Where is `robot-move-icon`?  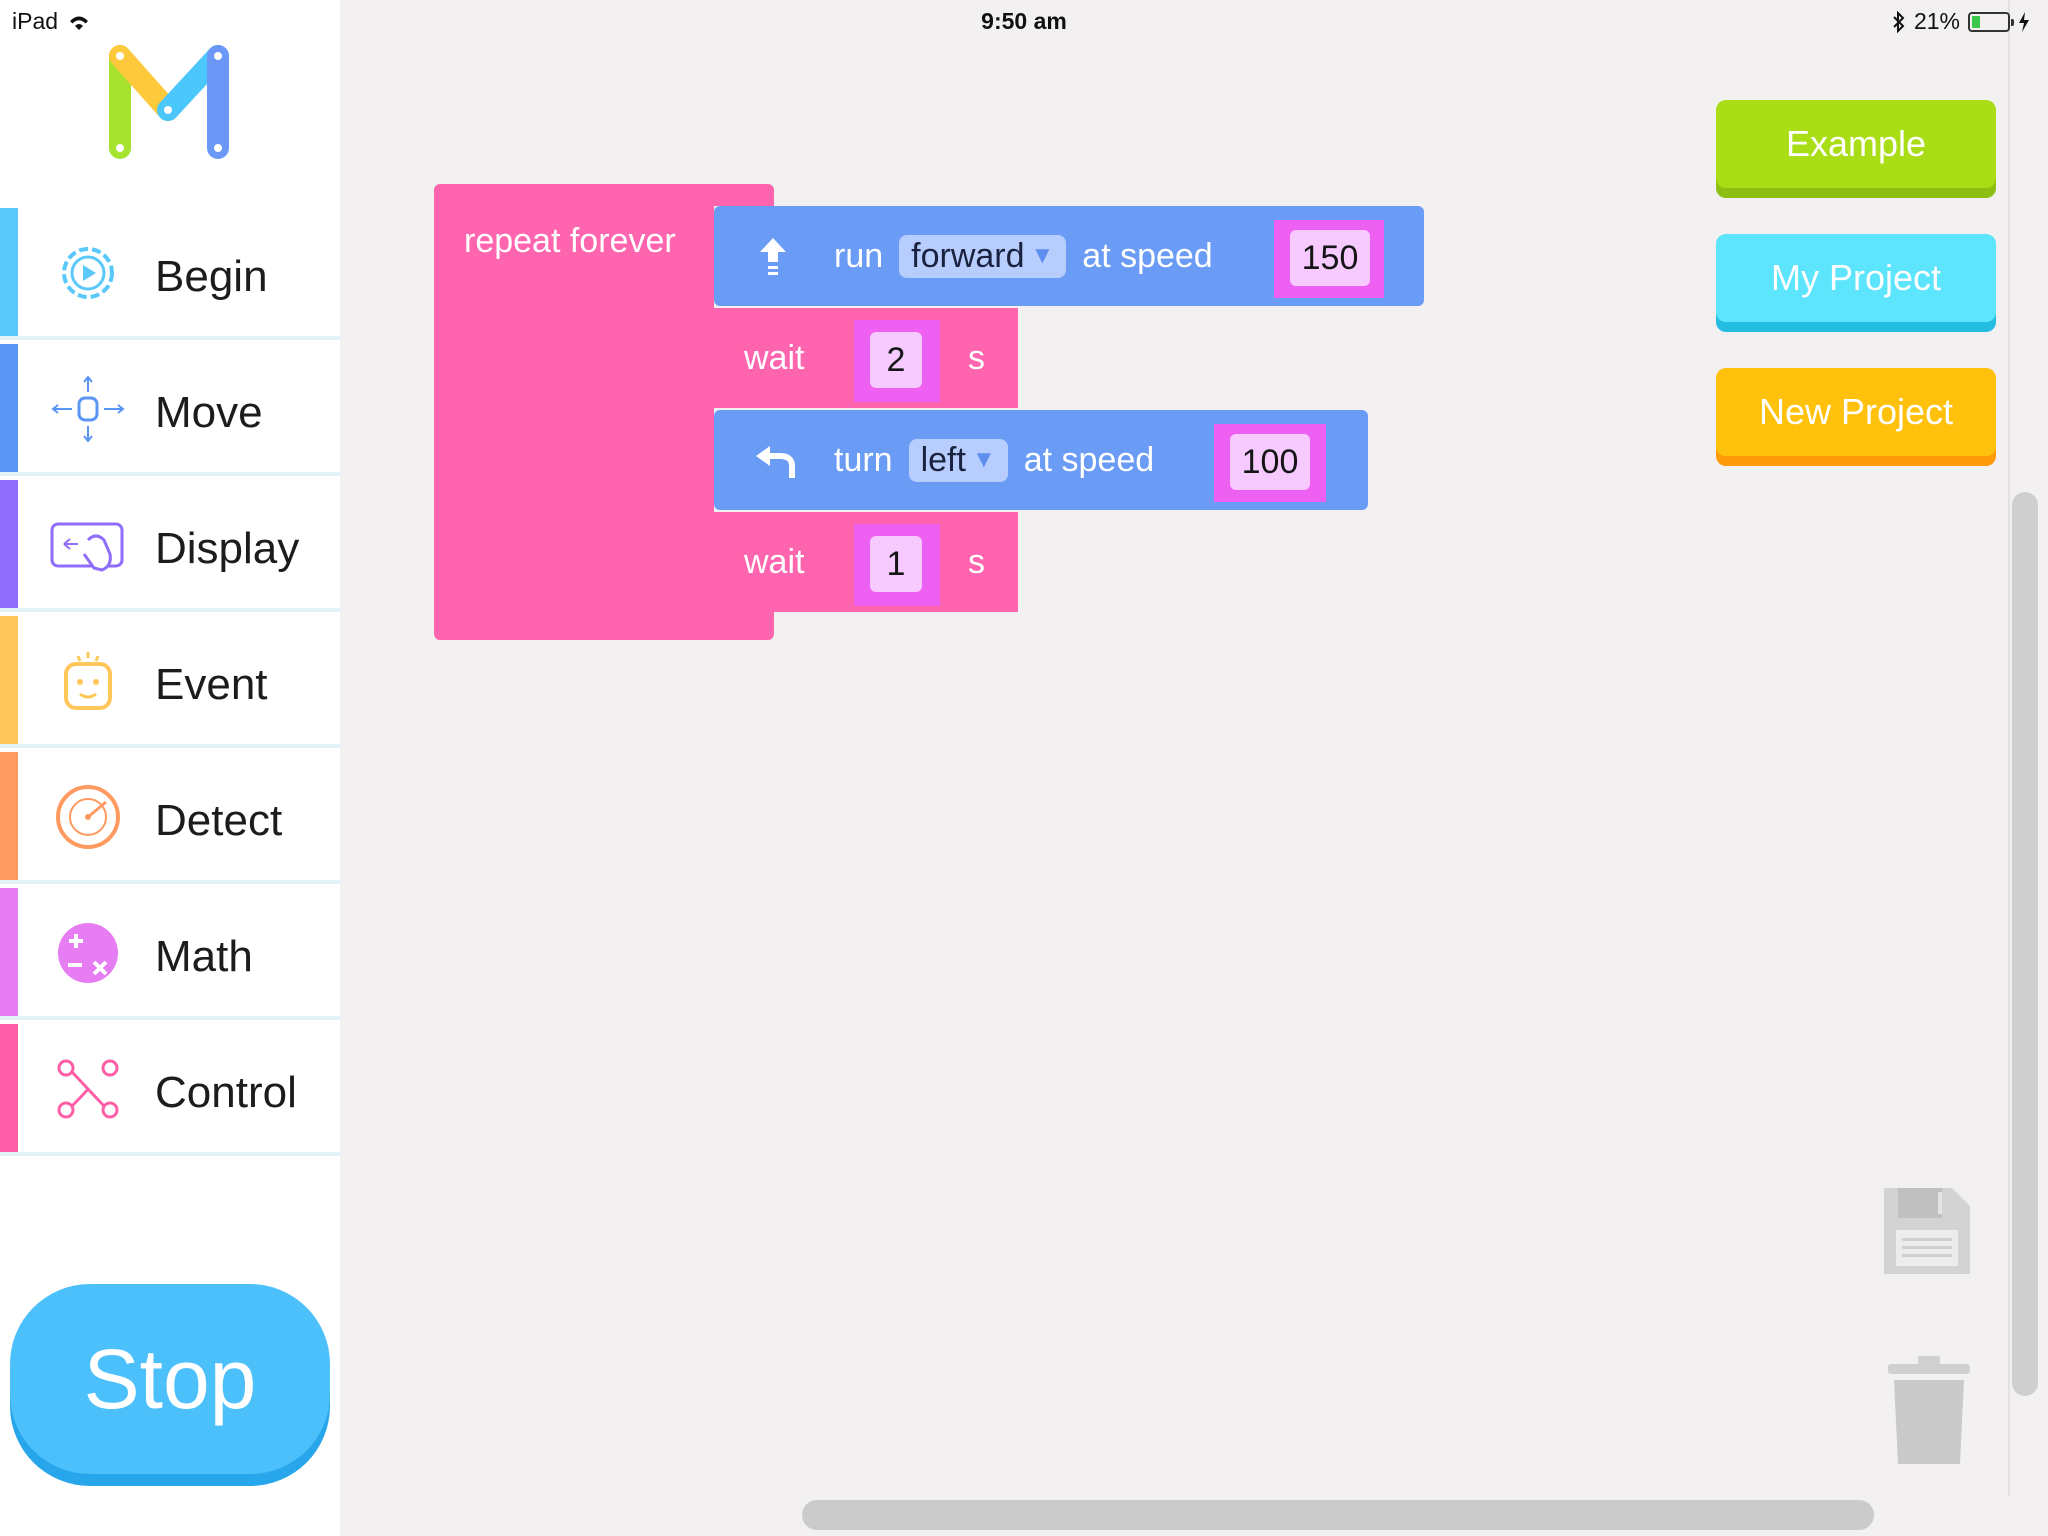 robot-move-icon is located at coordinates (88, 409).